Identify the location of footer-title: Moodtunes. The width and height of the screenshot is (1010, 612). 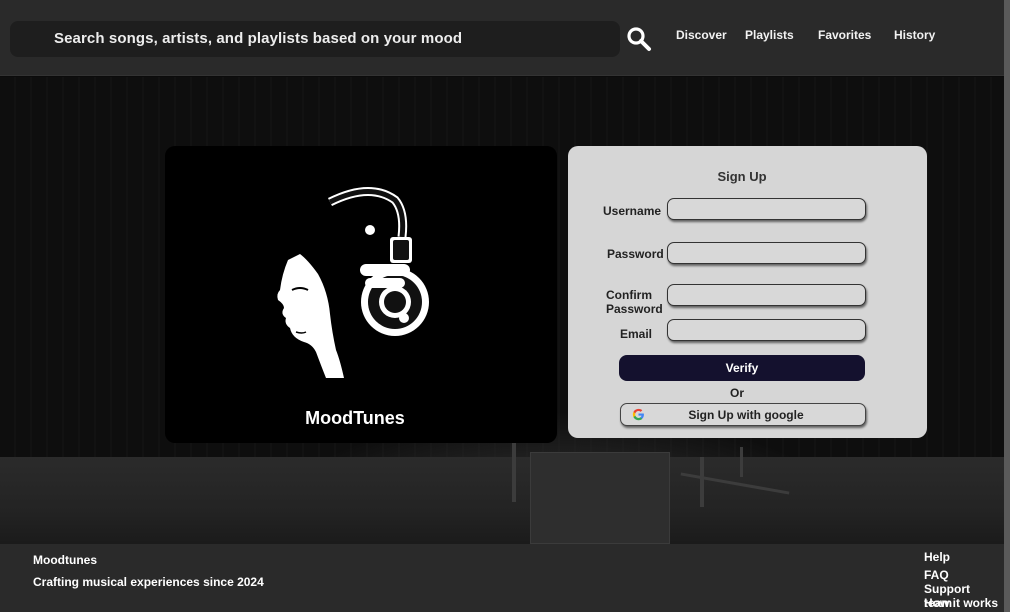
(65, 560).